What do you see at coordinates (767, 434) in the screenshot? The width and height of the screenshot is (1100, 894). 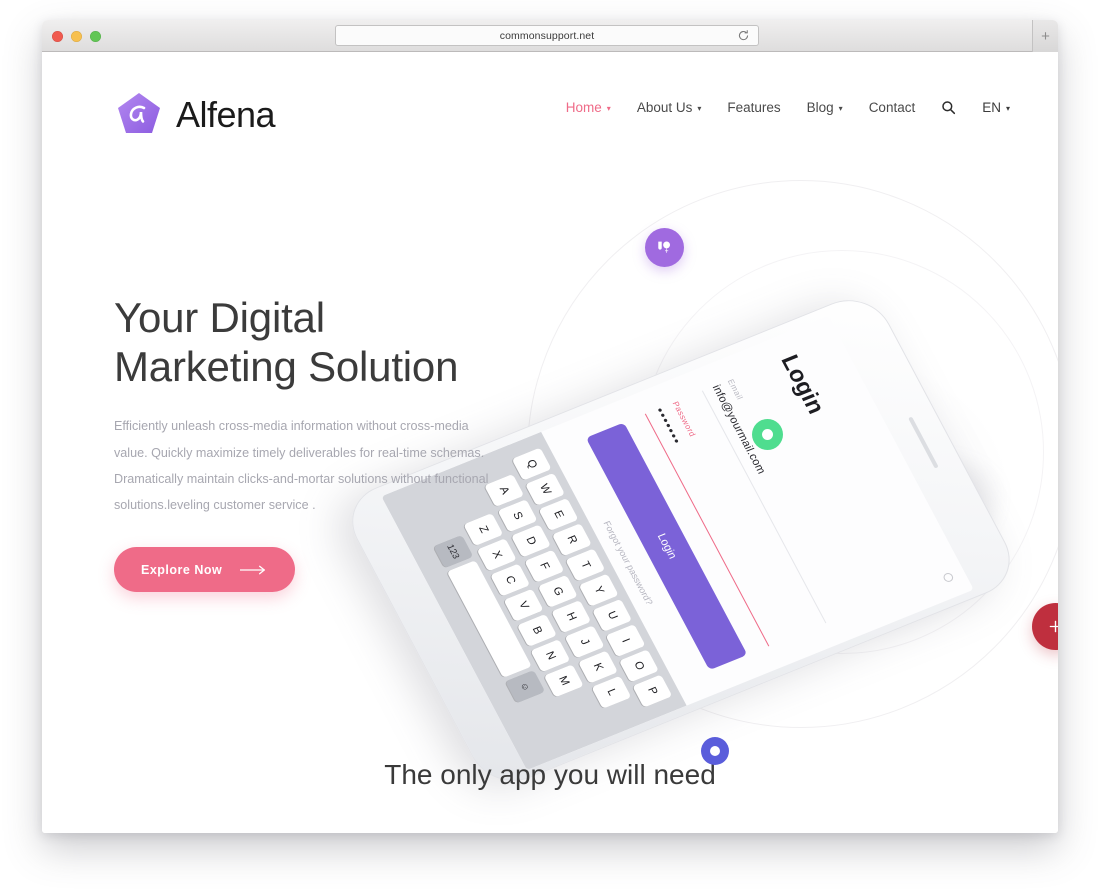 I see `badge-green-ring` at bounding box center [767, 434].